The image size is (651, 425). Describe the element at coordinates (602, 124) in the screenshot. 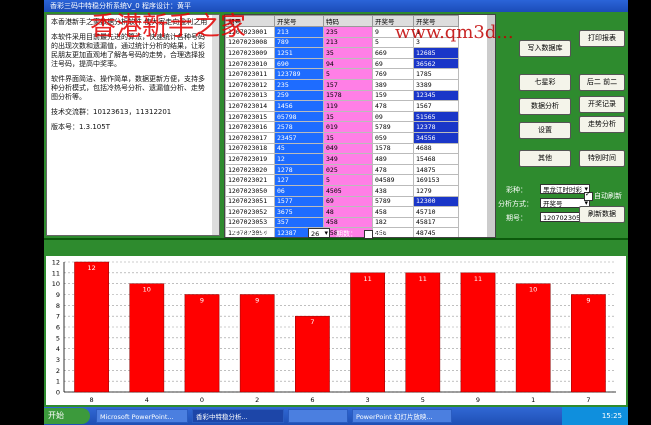

I see `trend-analysis-button: 走势分析` at that location.